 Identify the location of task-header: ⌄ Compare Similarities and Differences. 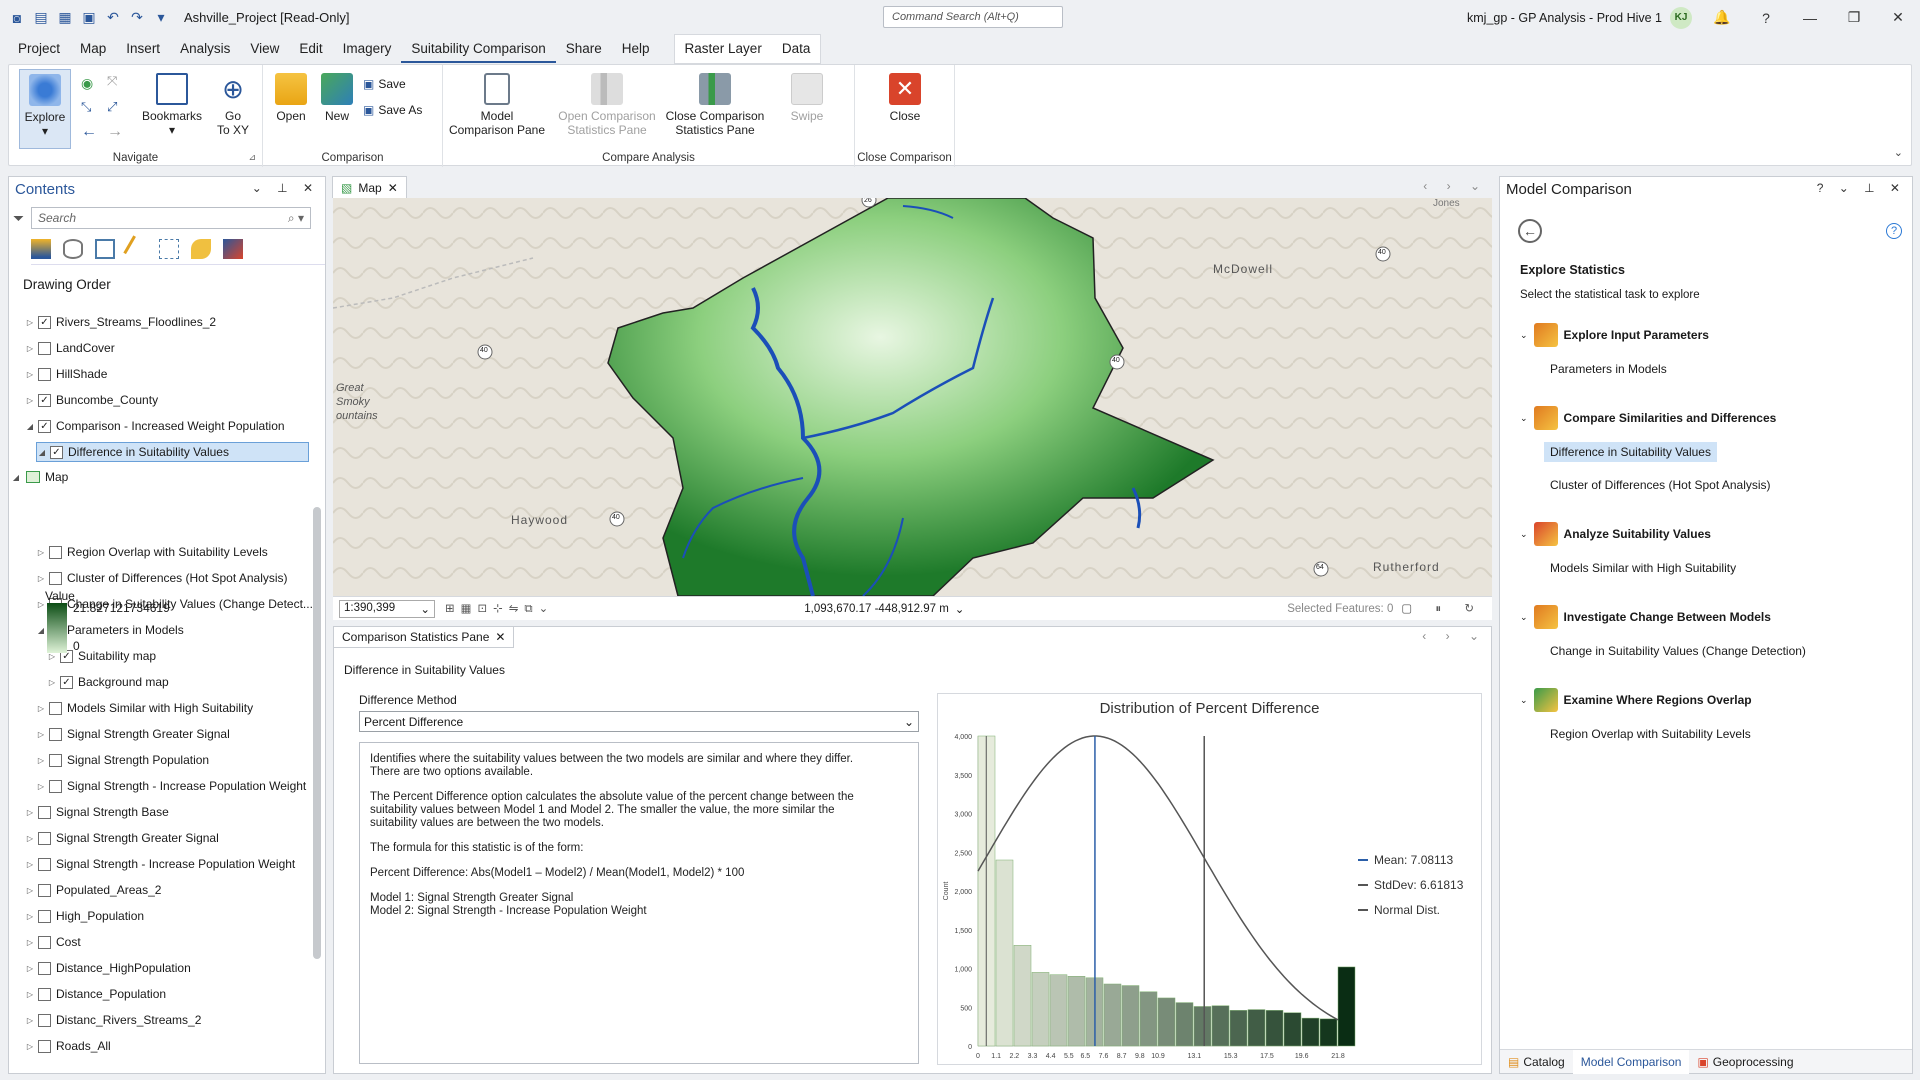
(1648, 418).